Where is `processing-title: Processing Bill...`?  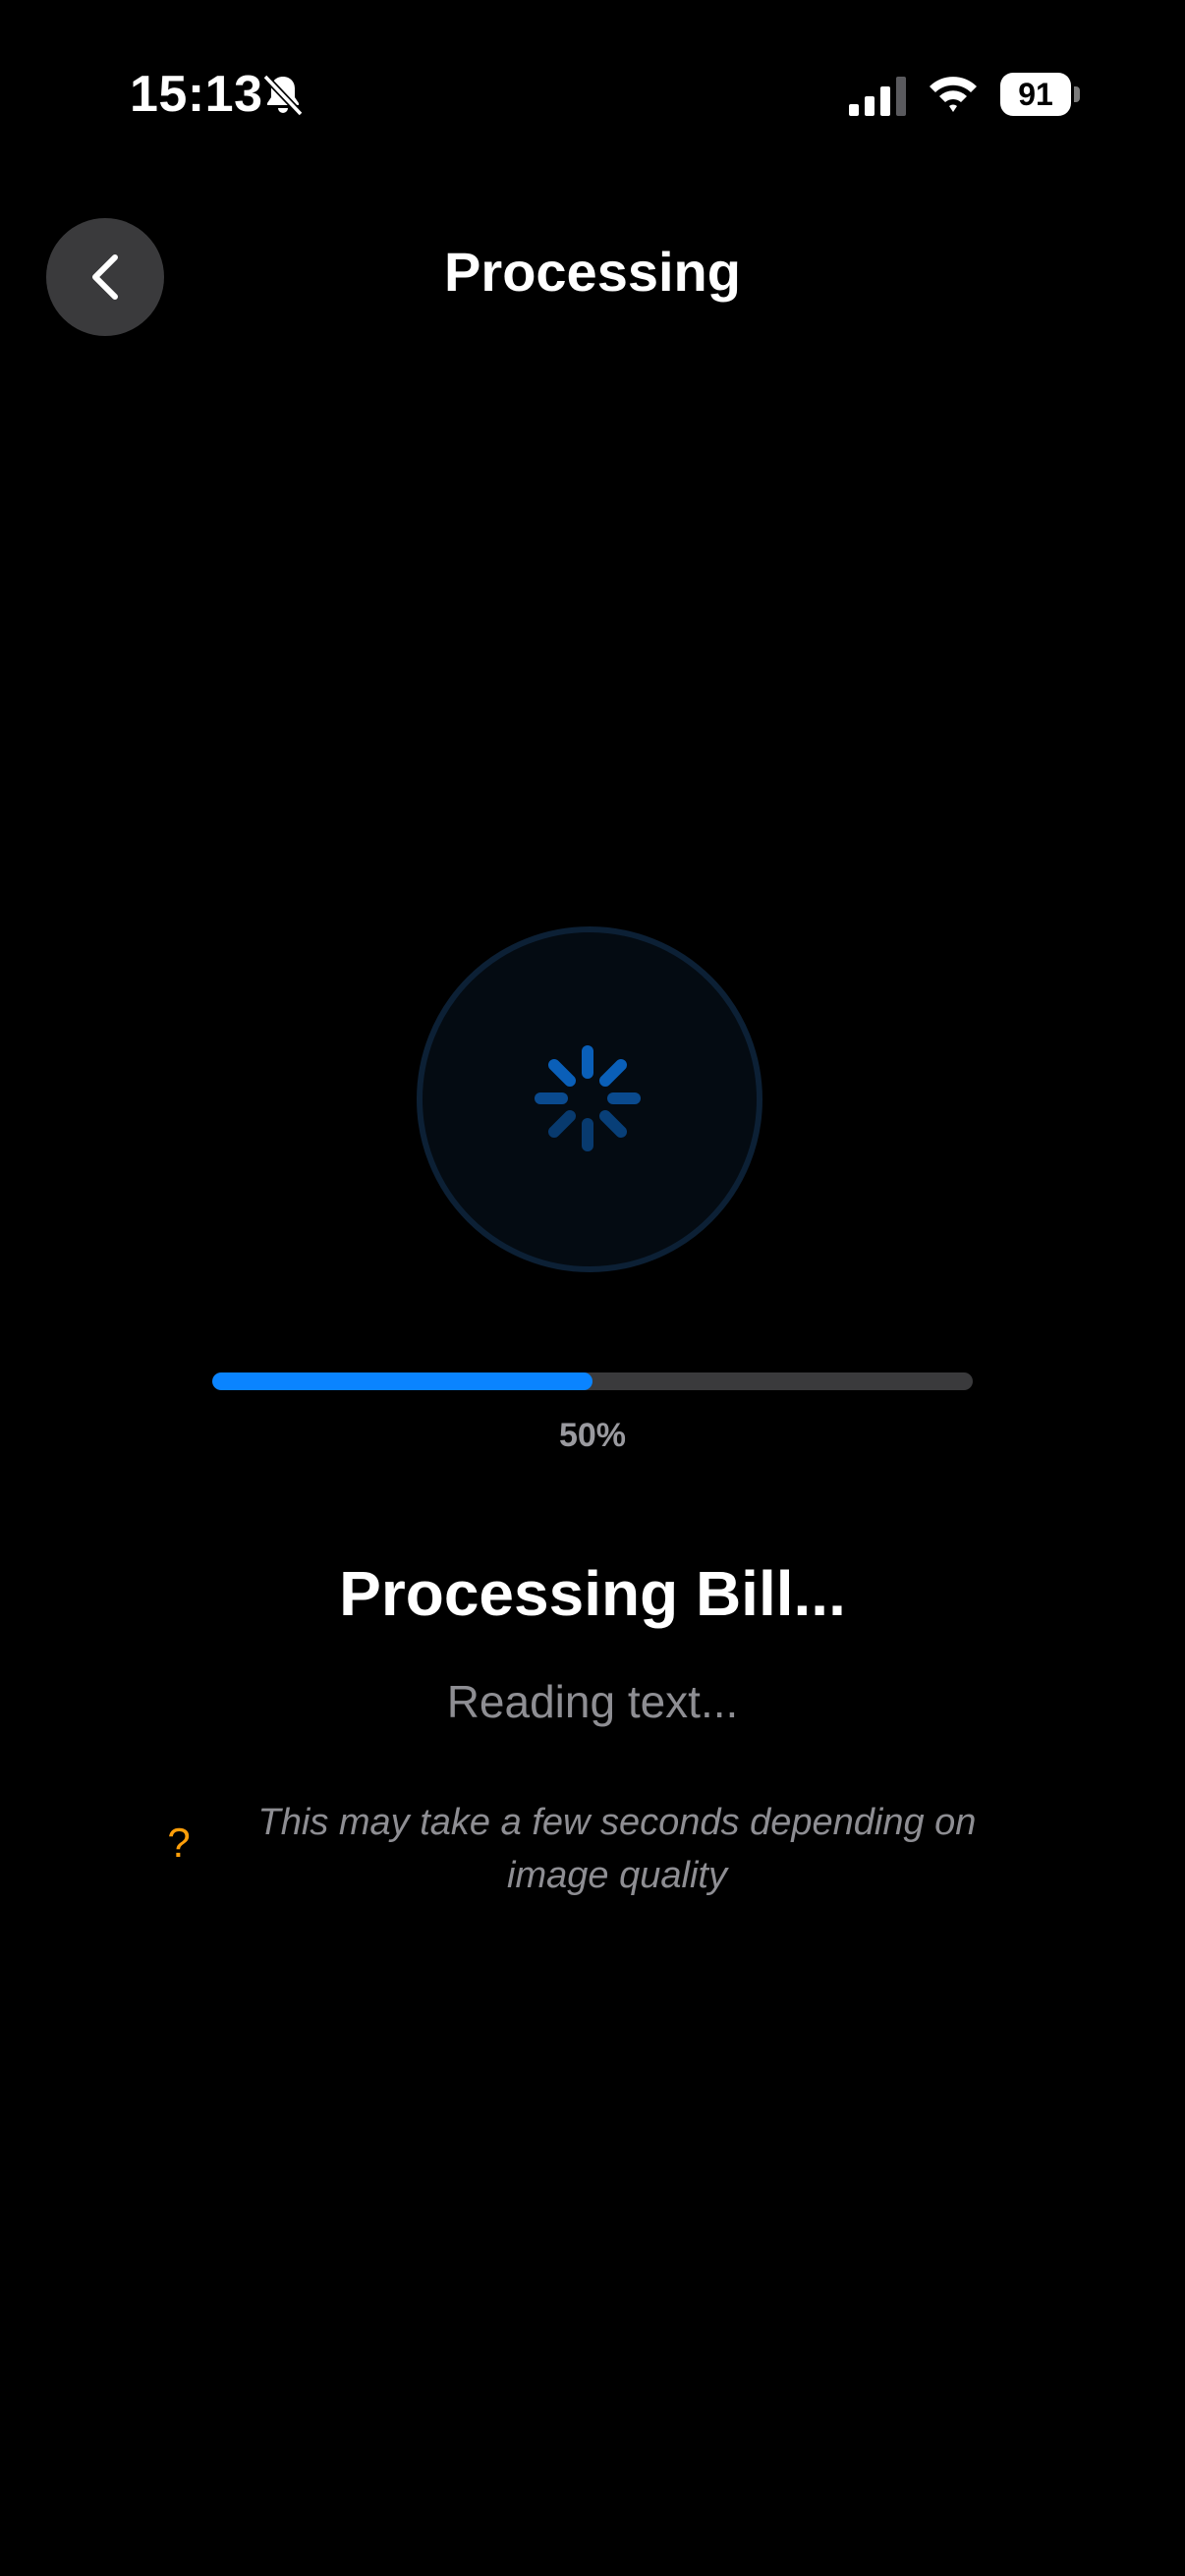
processing-title: Processing Bill... is located at coordinates (592, 1593).